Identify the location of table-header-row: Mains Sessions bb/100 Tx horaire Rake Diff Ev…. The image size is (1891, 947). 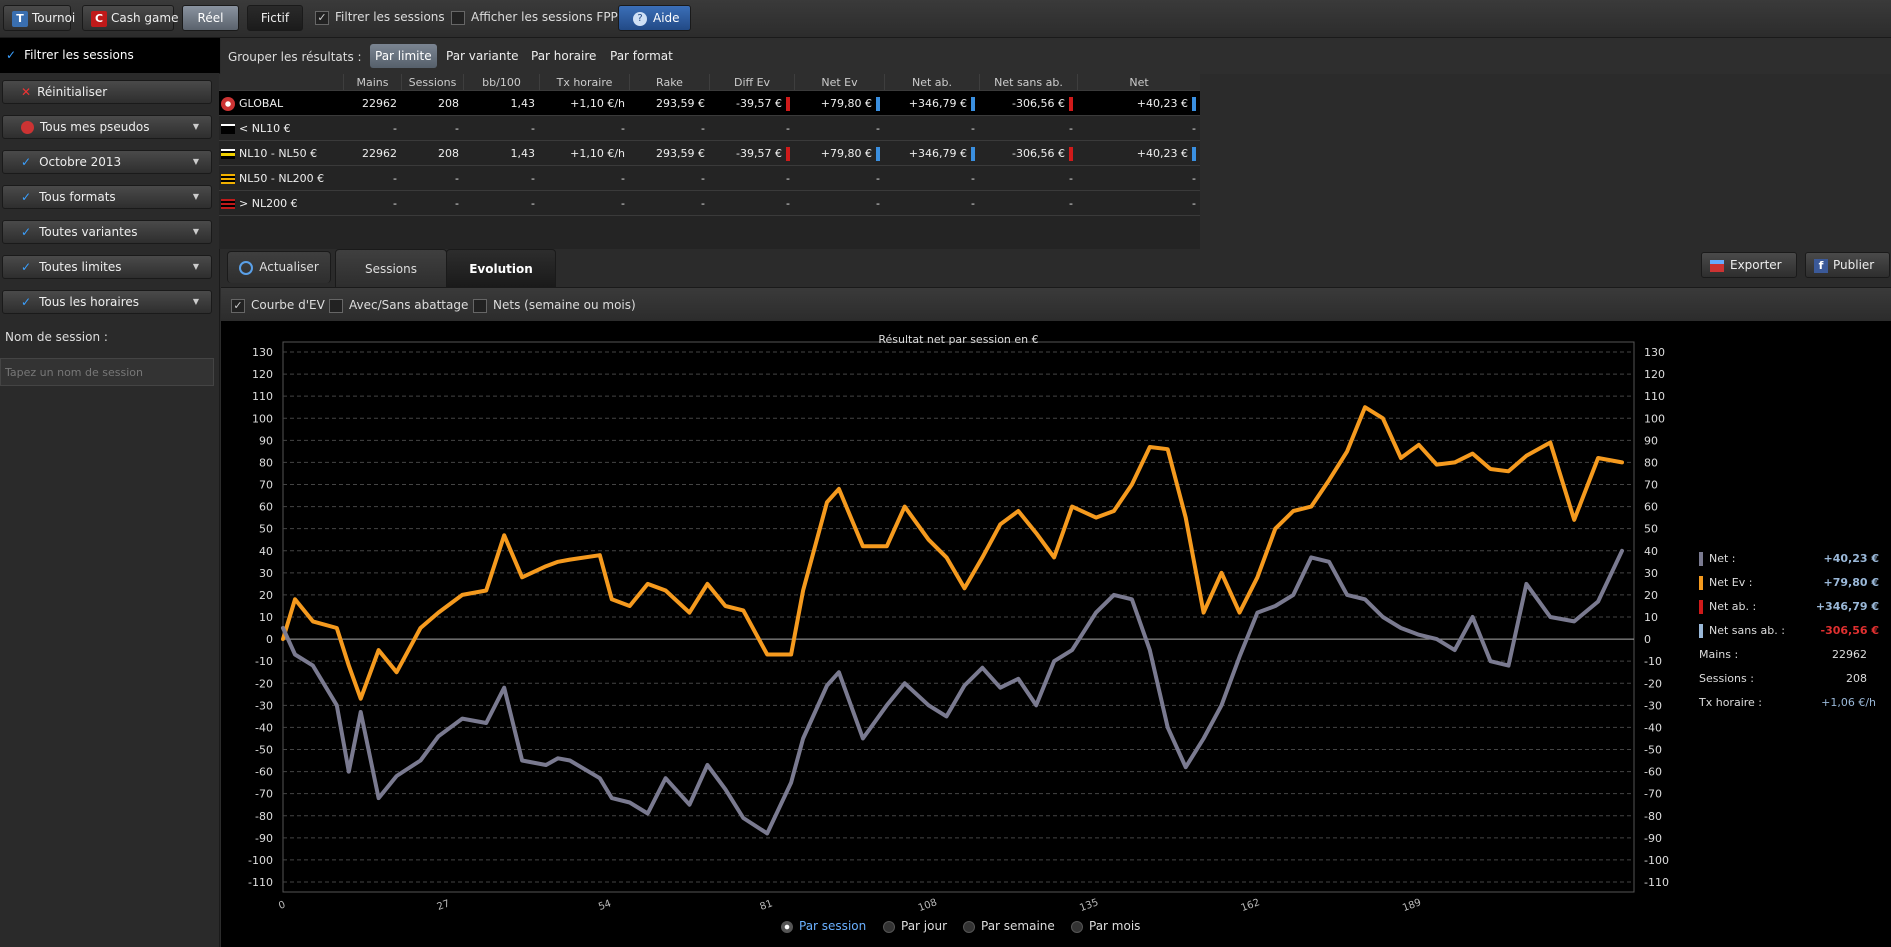
(709, 82).